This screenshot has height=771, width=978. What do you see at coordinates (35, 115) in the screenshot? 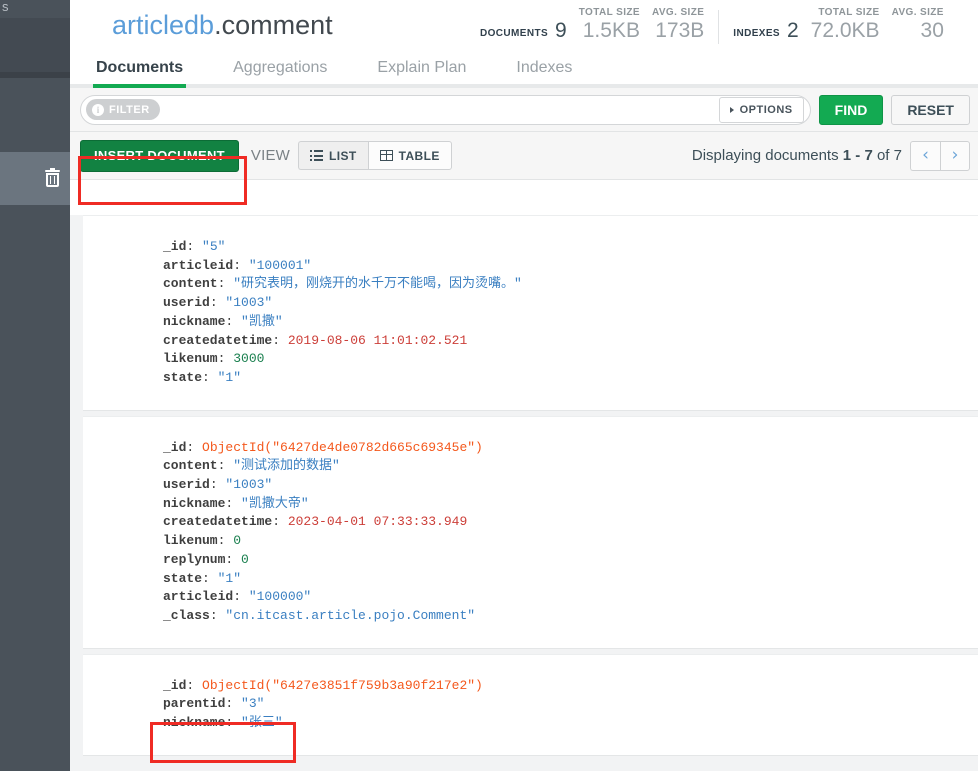
I see `sidebar-section-b` at bounding box center [35, 115].